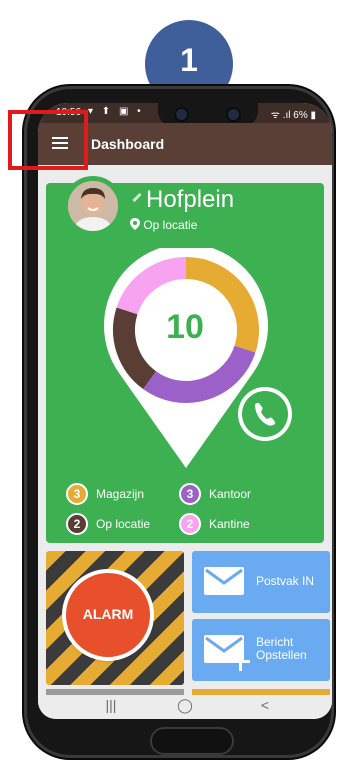  Describe the element at coordinates (293, 115) in the screenshot. I see `status-indicators: ᯤ .ıl 6% ▮` at that location.